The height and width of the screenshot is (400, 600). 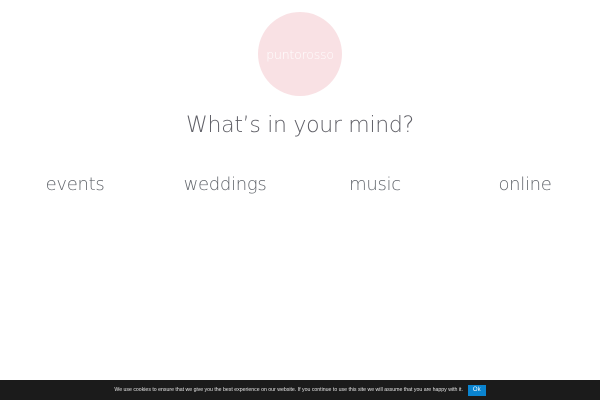 What do you see at coordinates (375, 184) in the screenshot?
I see `nav-link-music: music` at bounding box center [375, 184].